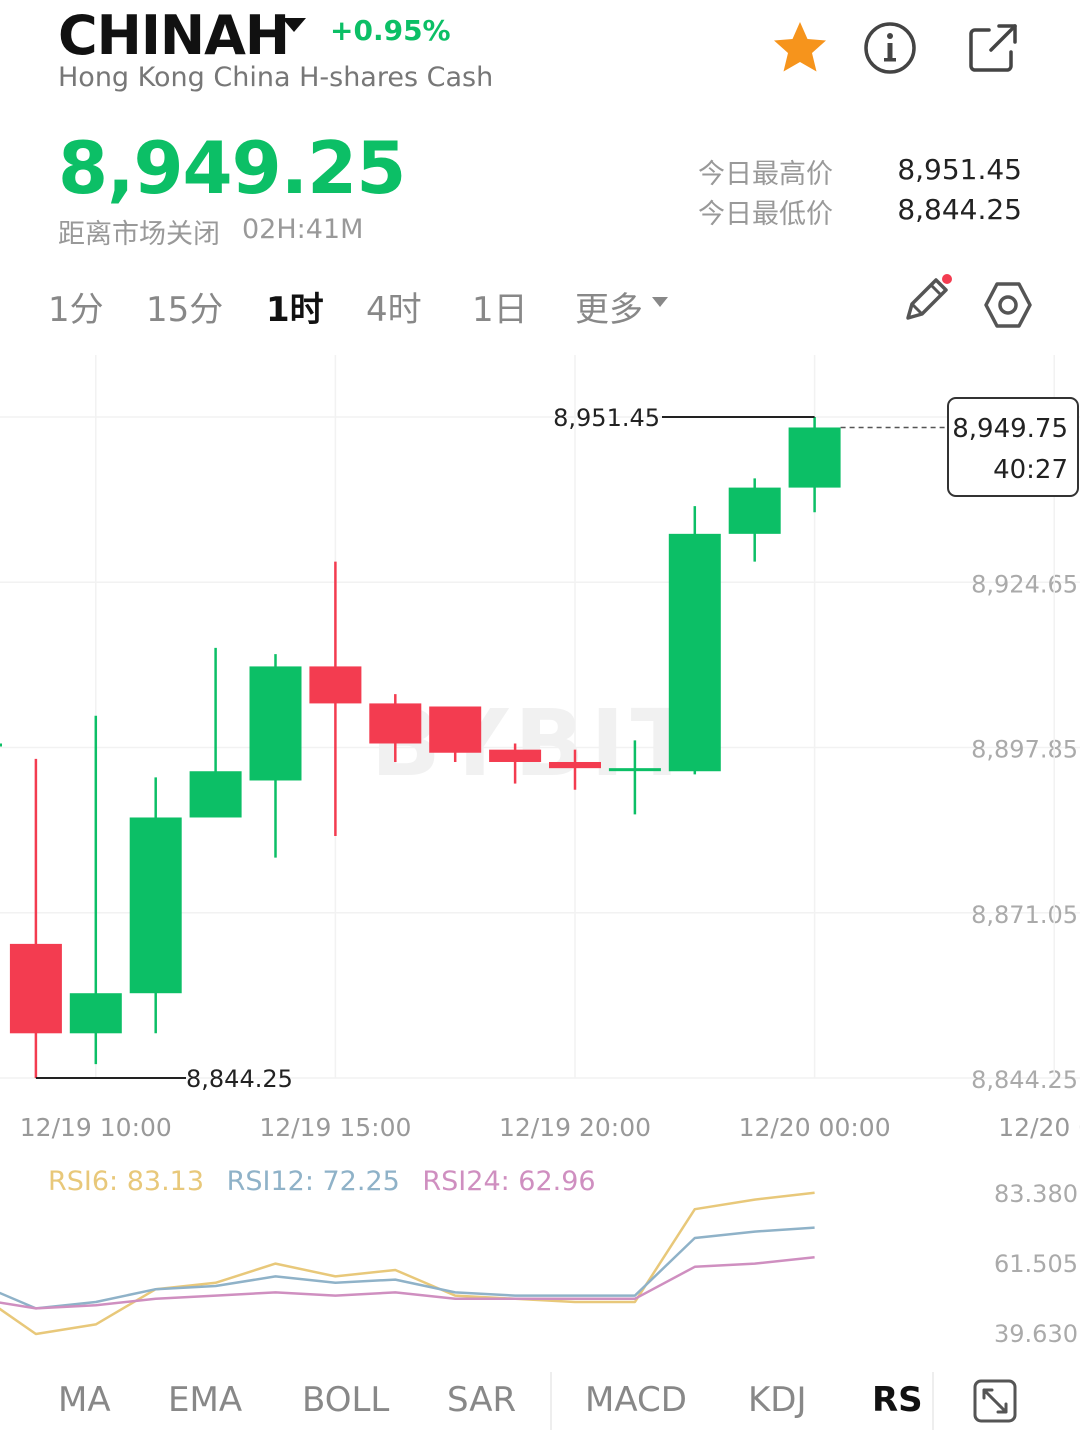 This screenshot has height=1436, width=1080. Describe the element at coordinates (777, 1400) in the screenshot. I see `indicator-kdj: KDJ` at that location.